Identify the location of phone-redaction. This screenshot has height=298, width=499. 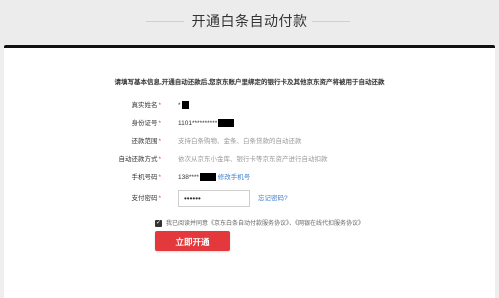
(207, 177).